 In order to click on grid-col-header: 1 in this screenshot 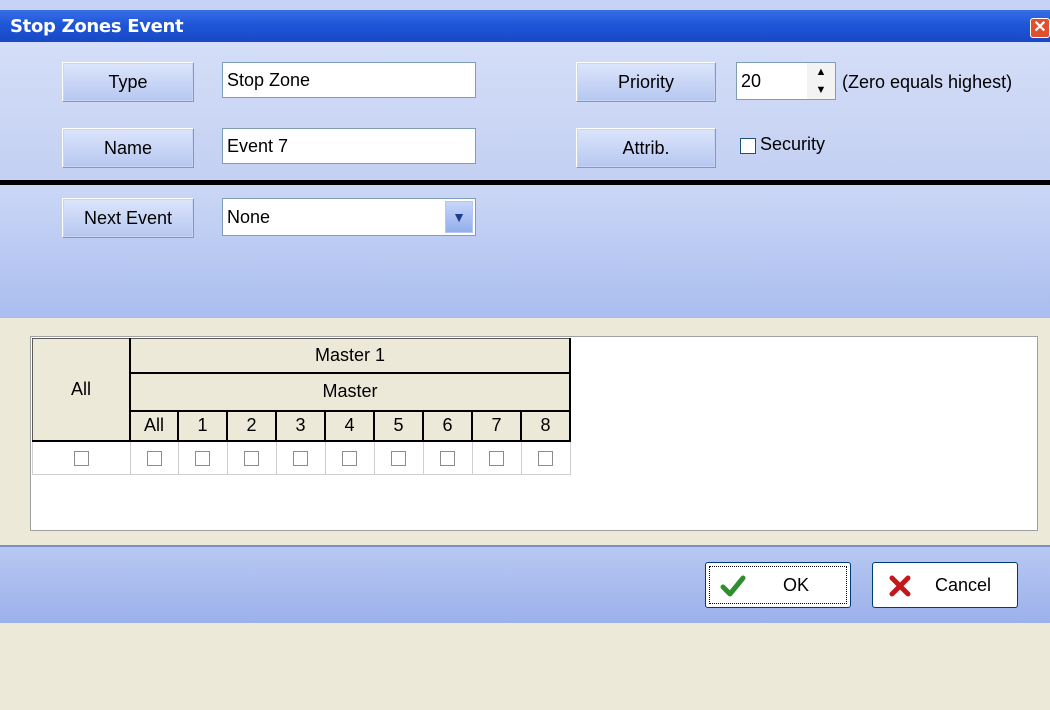, I will do `click(202, 426)`.